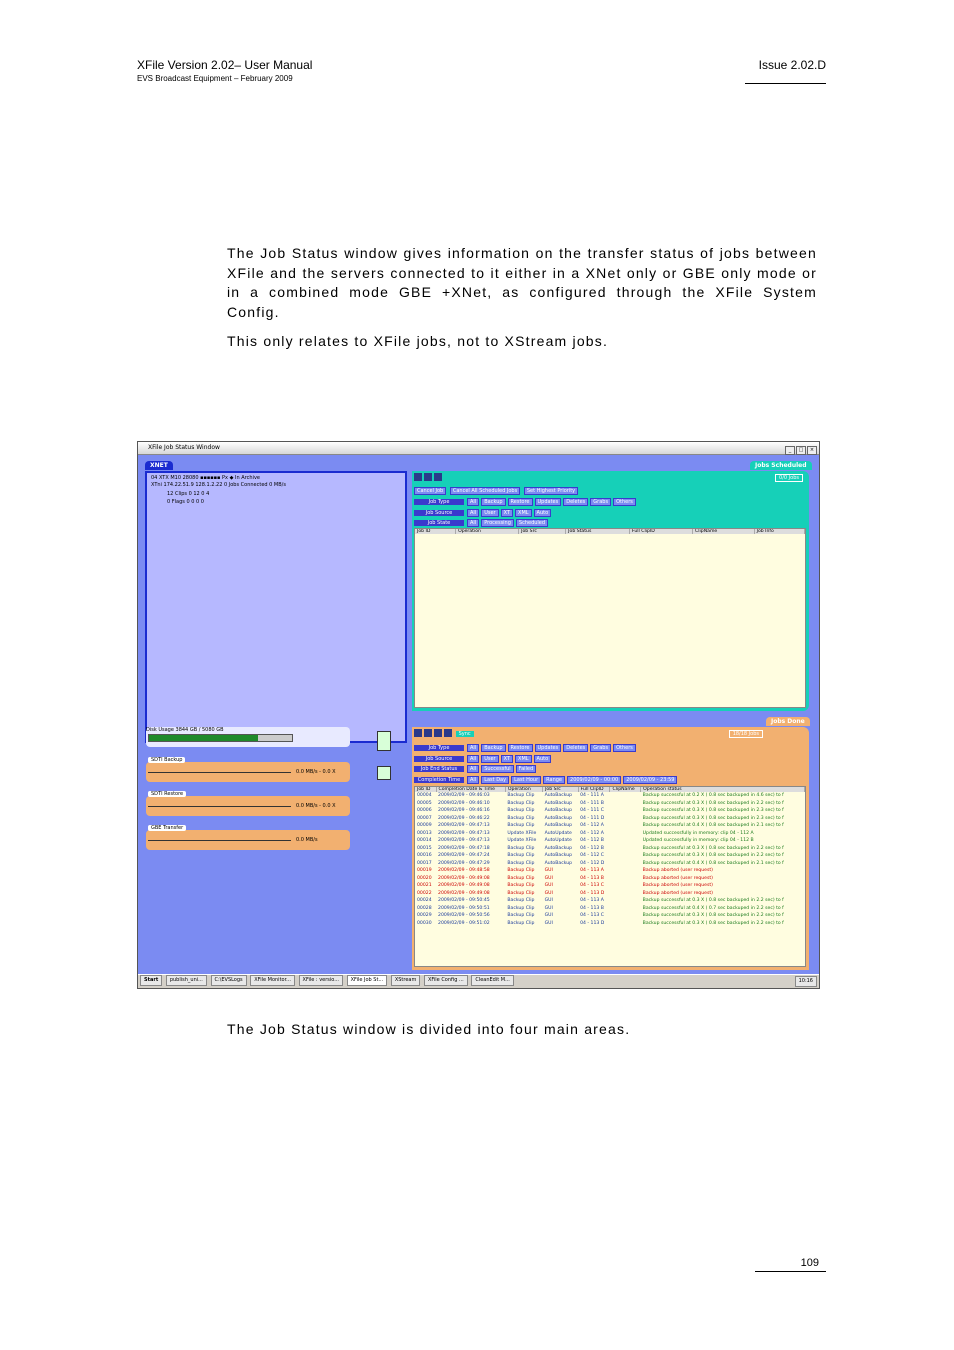  What do you see at coordinates (448, 733) in the screenshot?
I see `print-icon` at bounding box center [448, 733].